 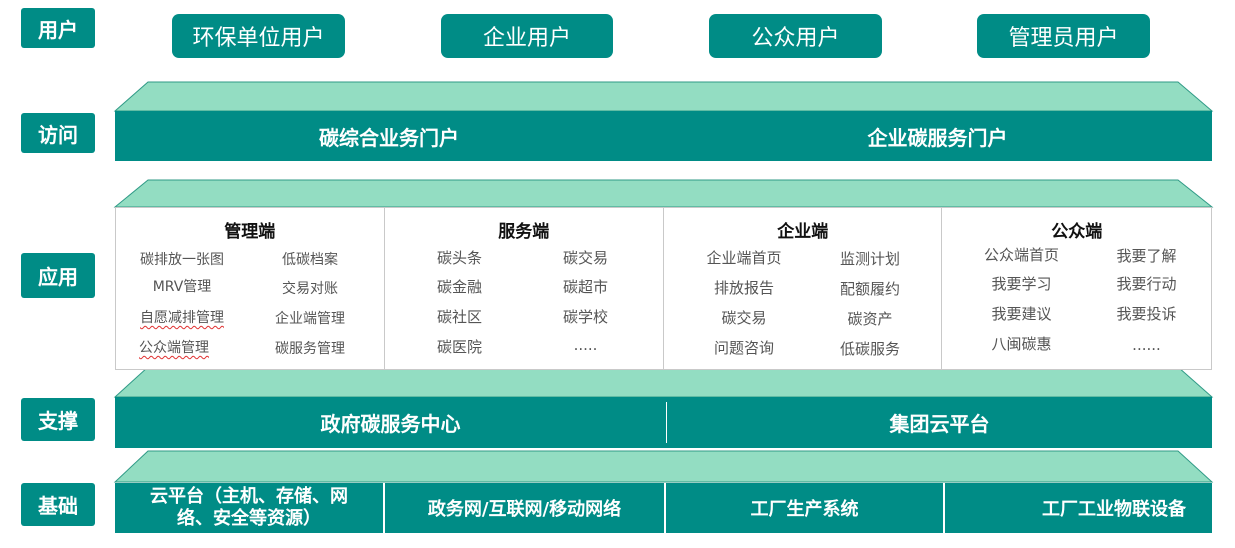 What do you see at coordinates (524, 509) in the screenshot?
I see `foundation-network: 政务网/互联网/移动网络` at bounding box center [524, 509].